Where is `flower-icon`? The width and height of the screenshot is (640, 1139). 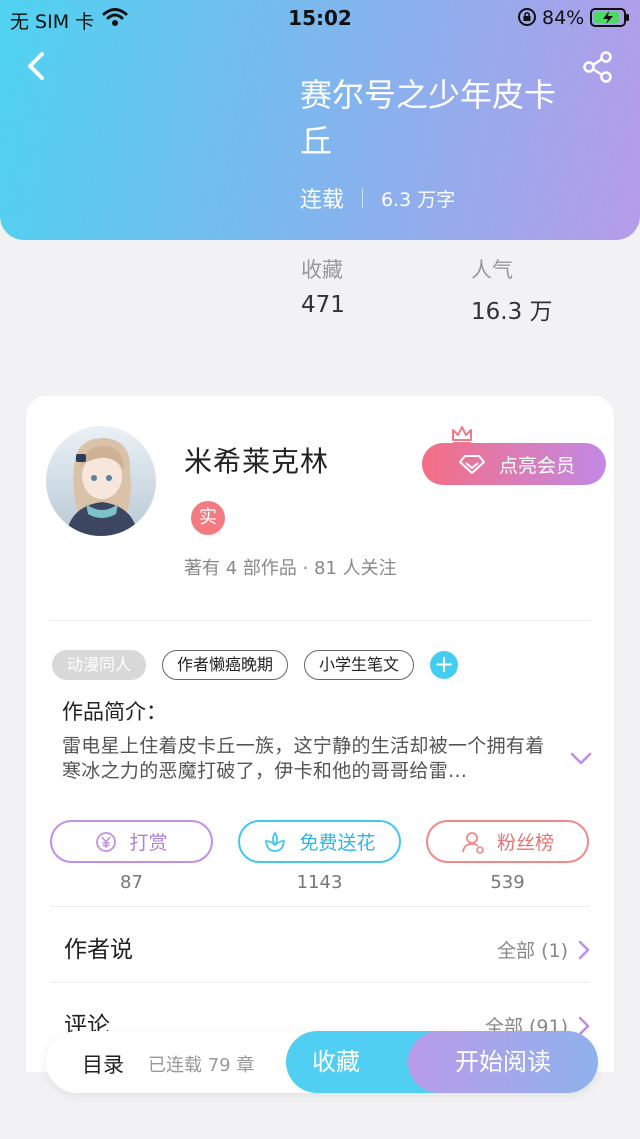
flower-icon is located at coordinates (275, 841).